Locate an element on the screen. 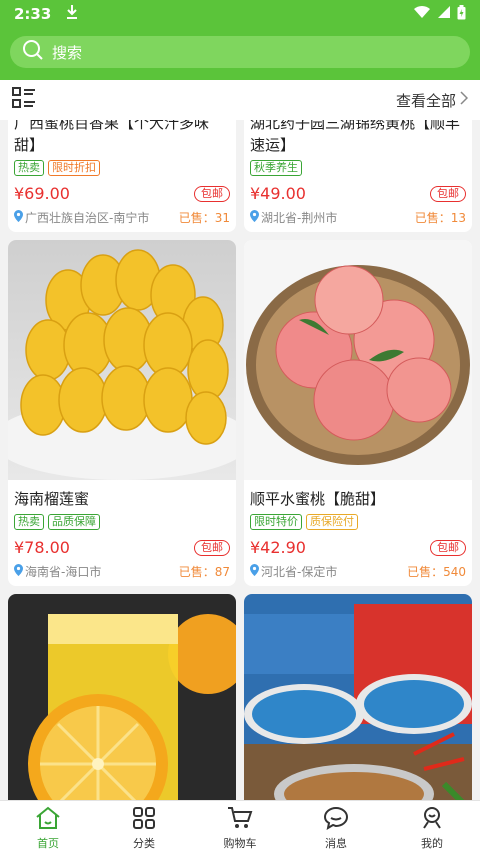 This screenshot has width=480, height=855. bottom-tab-bar: 首页 分类 购物车 消息 我的 is located at coordinates (240, 827).